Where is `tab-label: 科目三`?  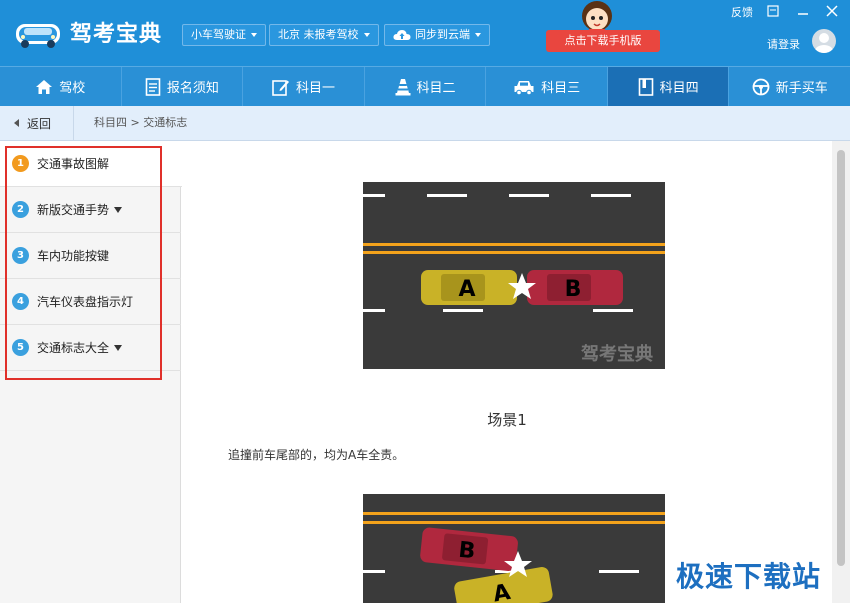 tab-label: 科目三 is located at coordinates (561, 88).